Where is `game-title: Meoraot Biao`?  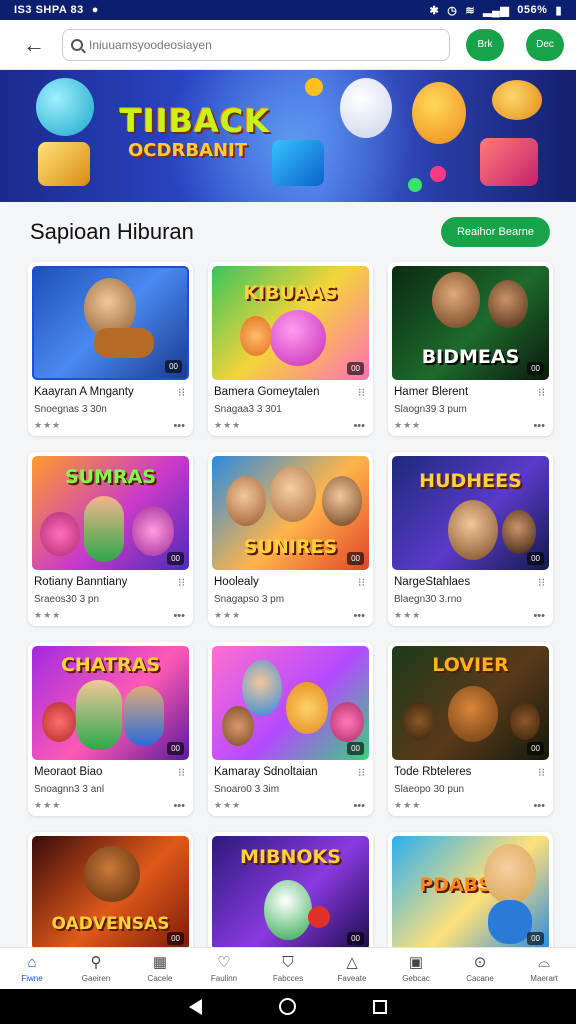
game-title: Meoraot Biao is located at coordinates (68, 772).